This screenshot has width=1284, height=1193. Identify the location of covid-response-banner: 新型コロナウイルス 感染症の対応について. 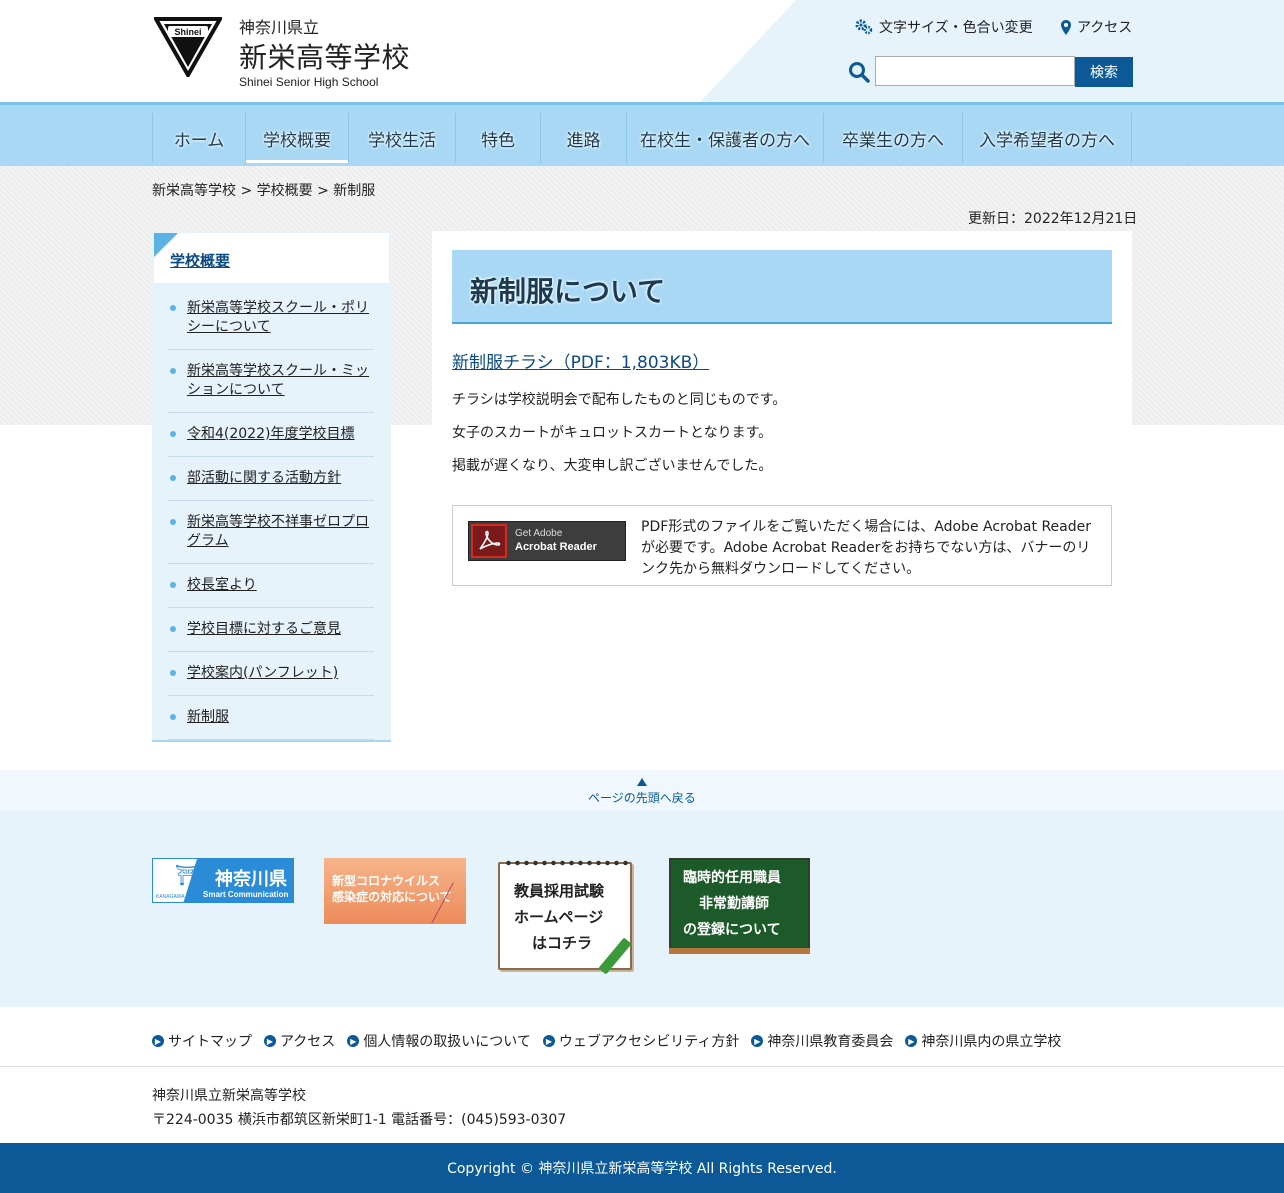
(395, 891).